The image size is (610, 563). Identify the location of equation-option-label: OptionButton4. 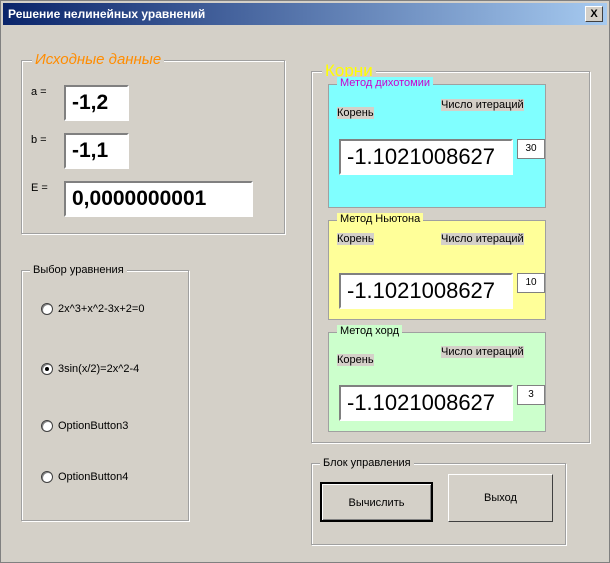
(93, 477).